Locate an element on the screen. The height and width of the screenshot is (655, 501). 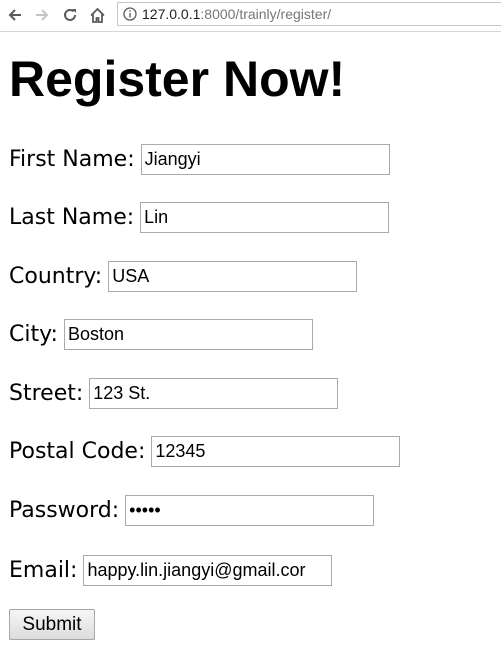
page-title: Register Now! is located at coordinates (177, 79).